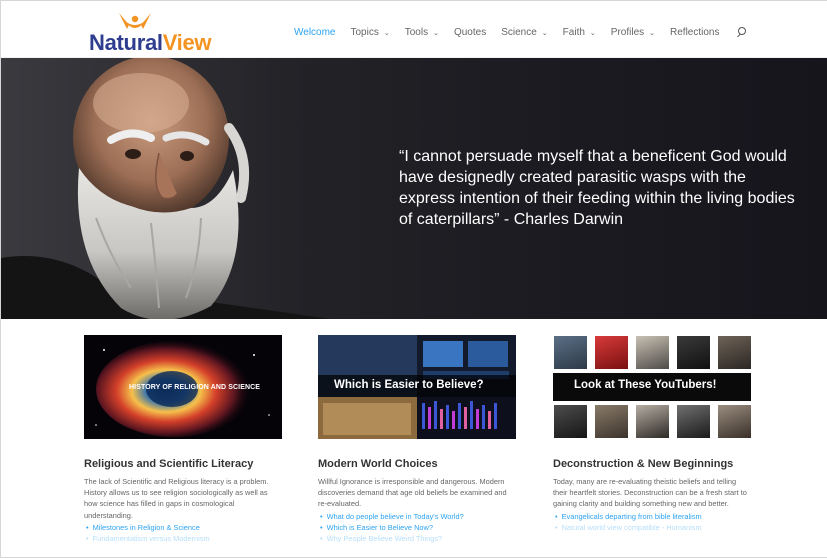 The width and height of the screenshot is (827, 558). I want to click on card-image-label: Which is Easier to Believe?, so click(409, 385).